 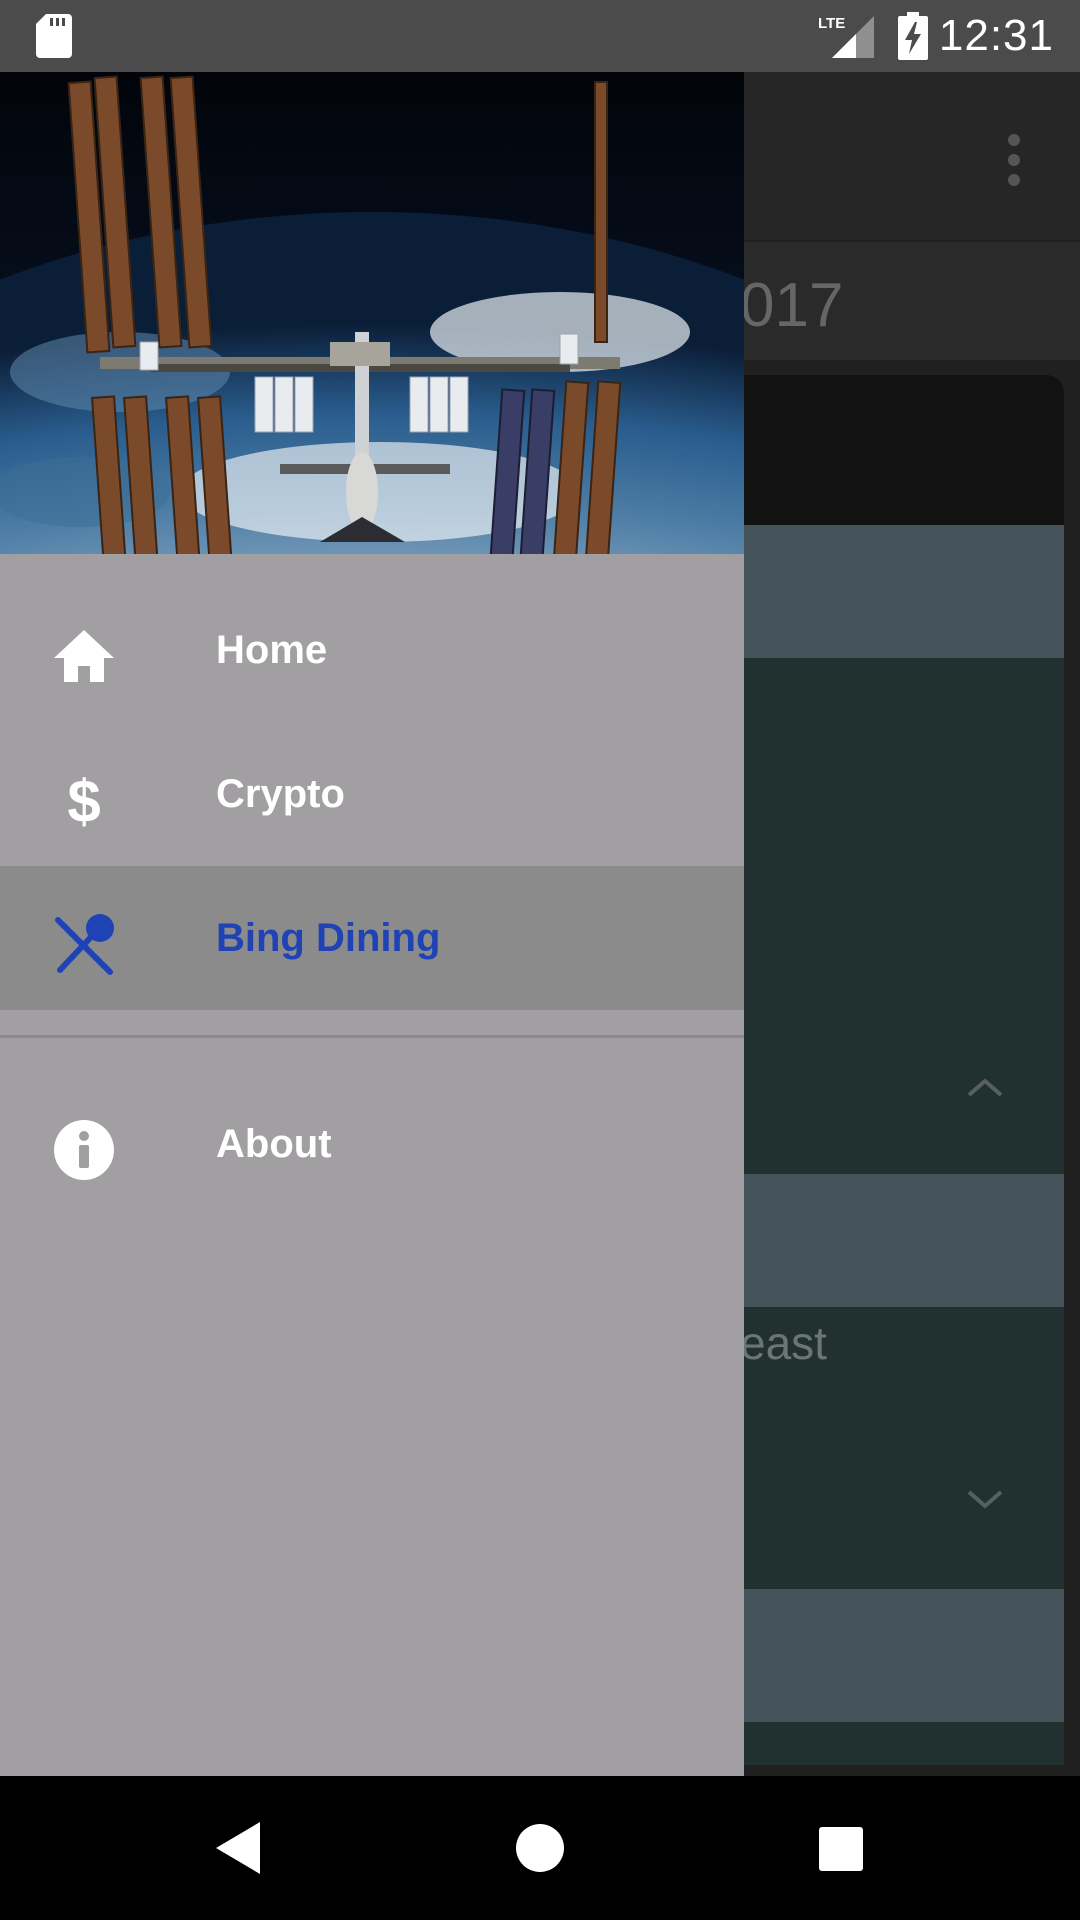 I want to click on home-circle-icon, so click(x=540, y=1848).